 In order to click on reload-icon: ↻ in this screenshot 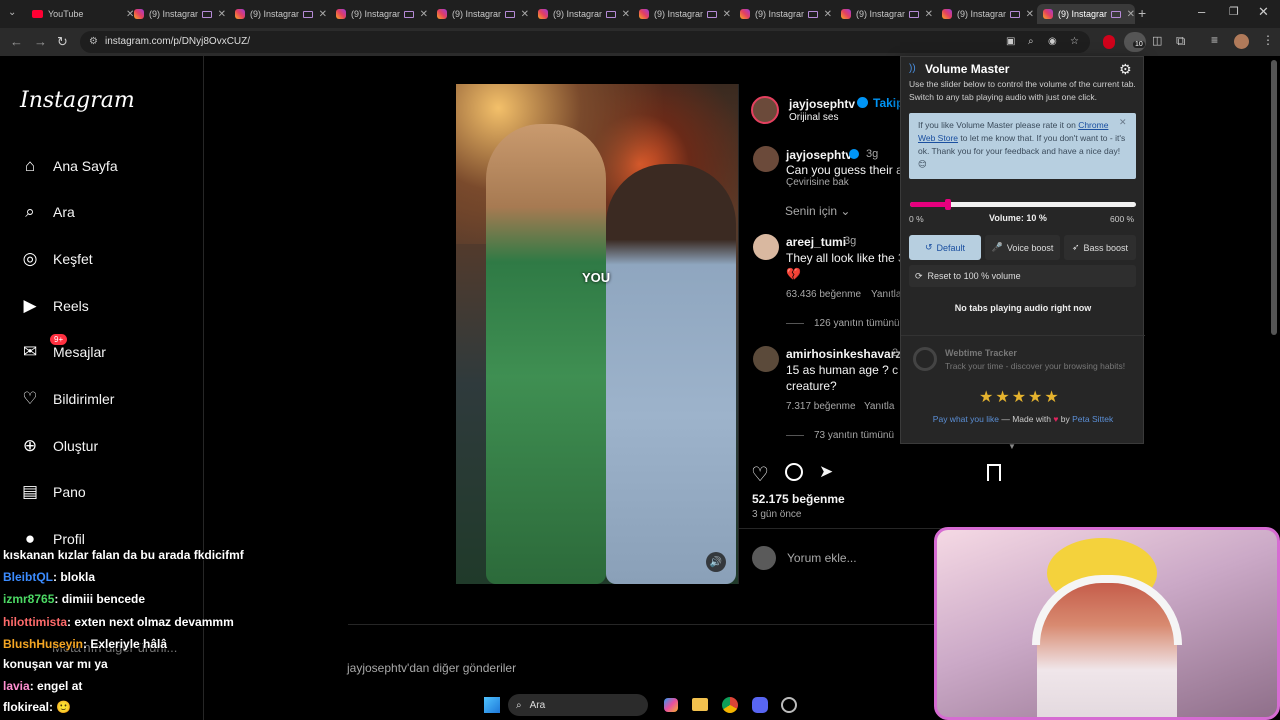, I will do `click(62, 42)`.